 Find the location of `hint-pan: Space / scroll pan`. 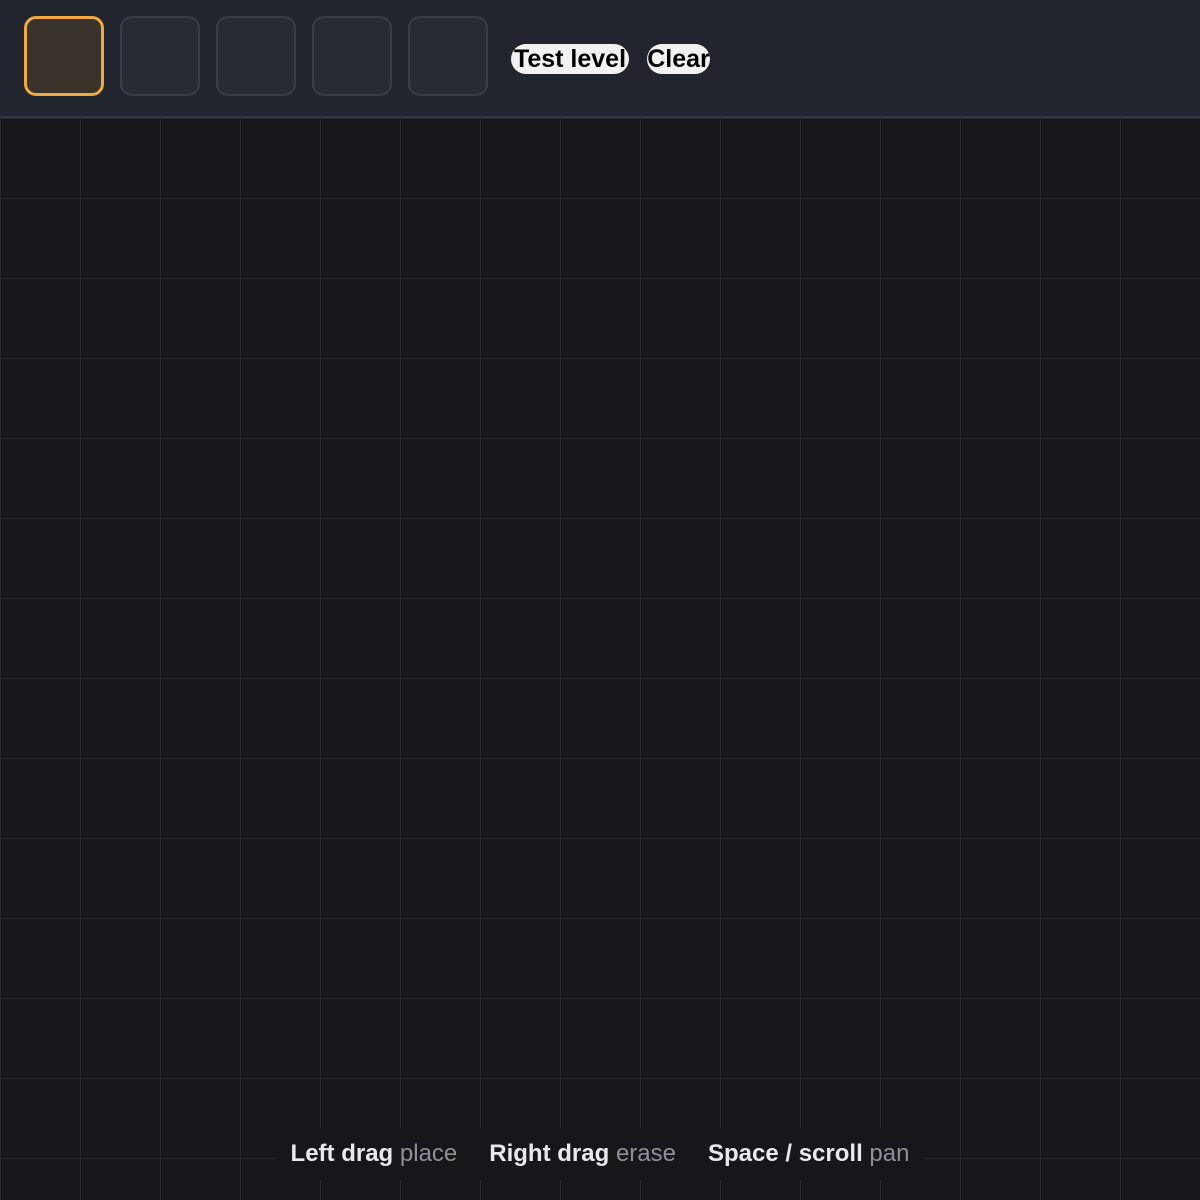

hint-pan: Space / scroll pan is located at coordinates (808, 1154).